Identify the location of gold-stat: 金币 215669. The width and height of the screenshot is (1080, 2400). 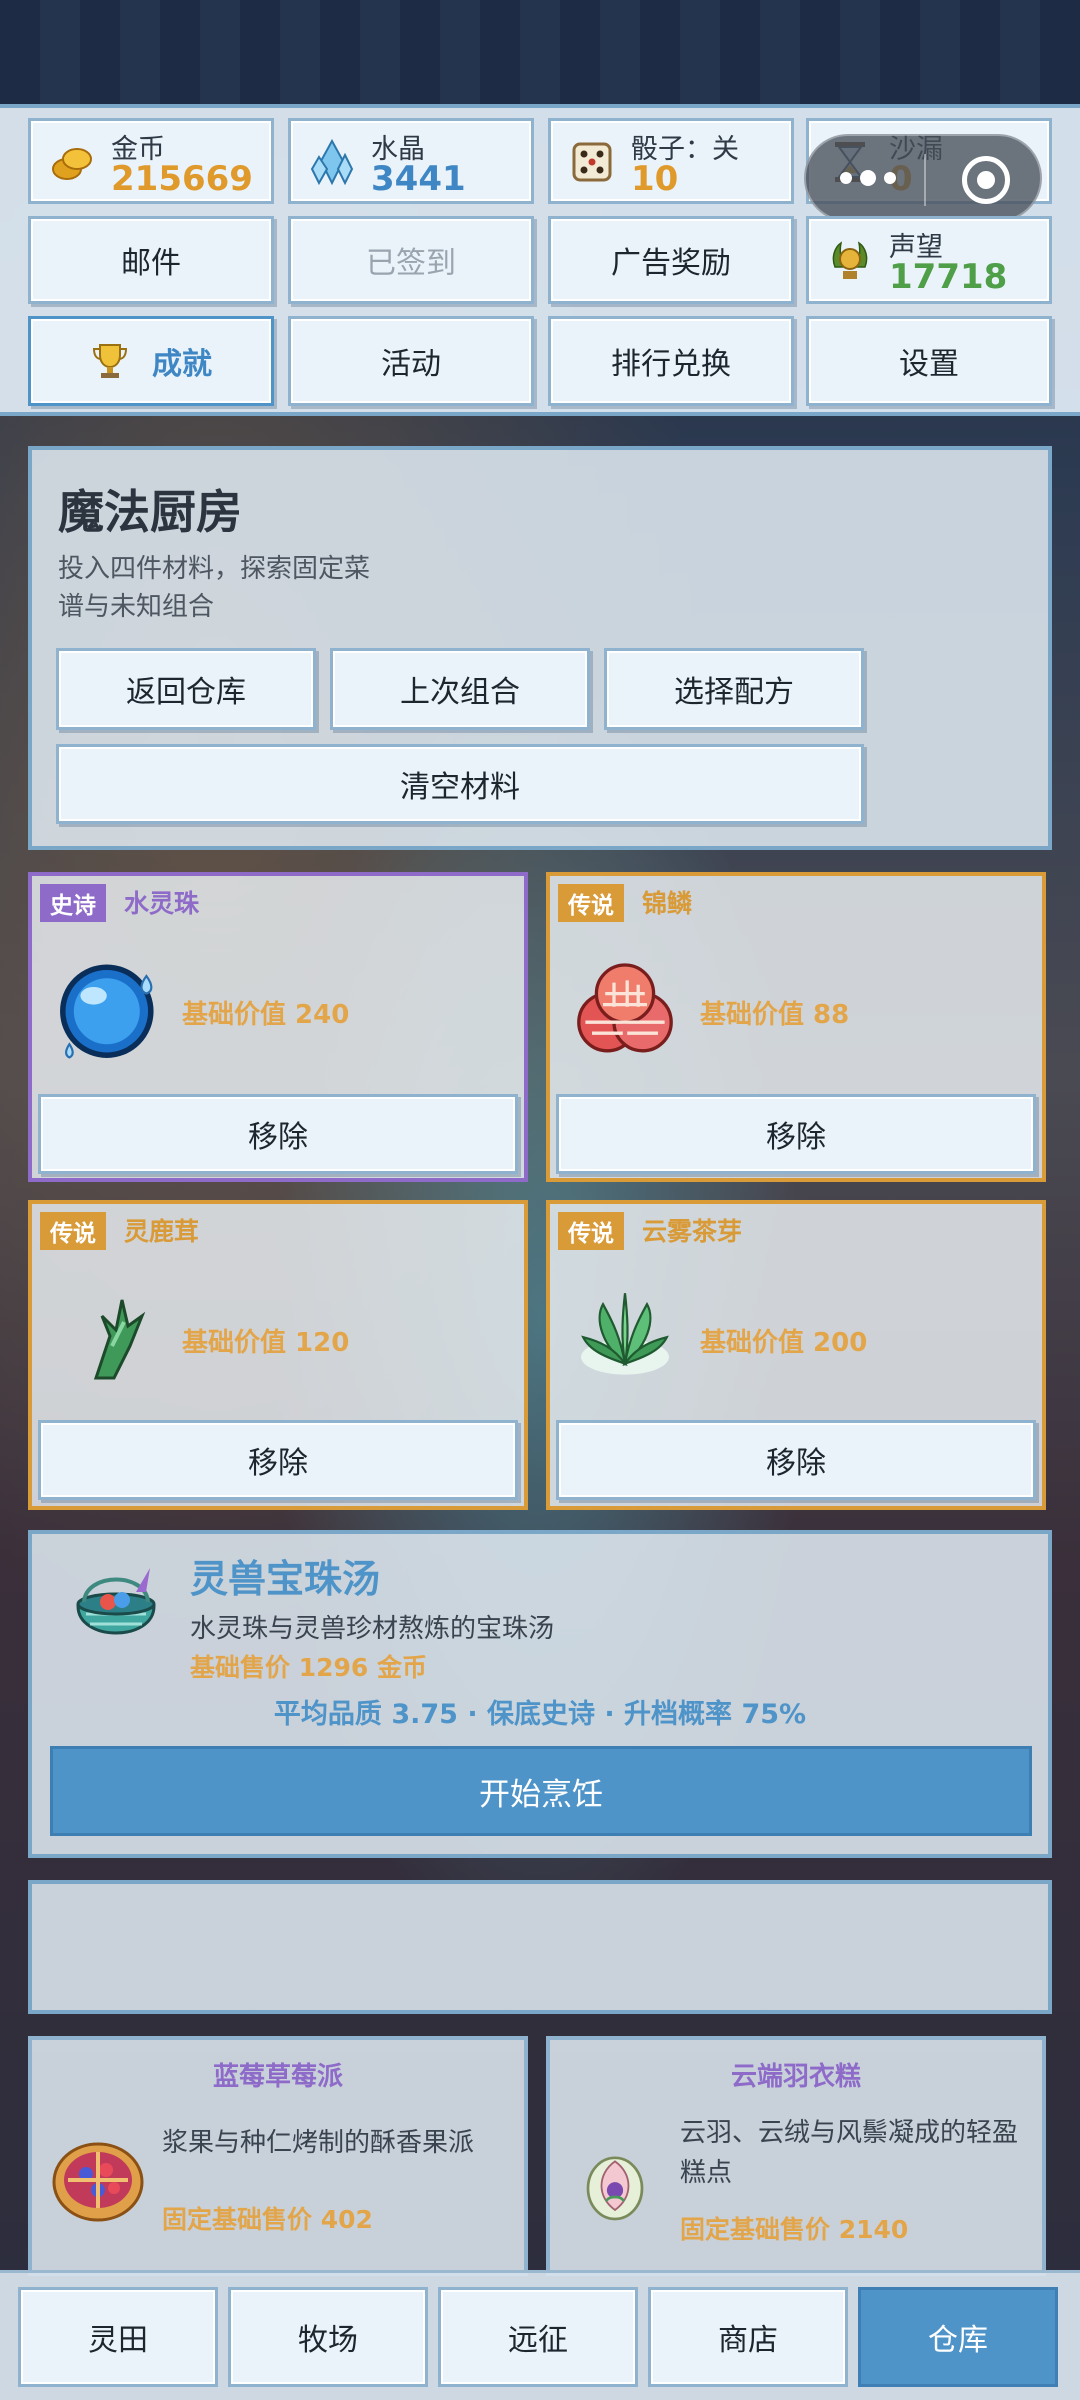
(151, 161).